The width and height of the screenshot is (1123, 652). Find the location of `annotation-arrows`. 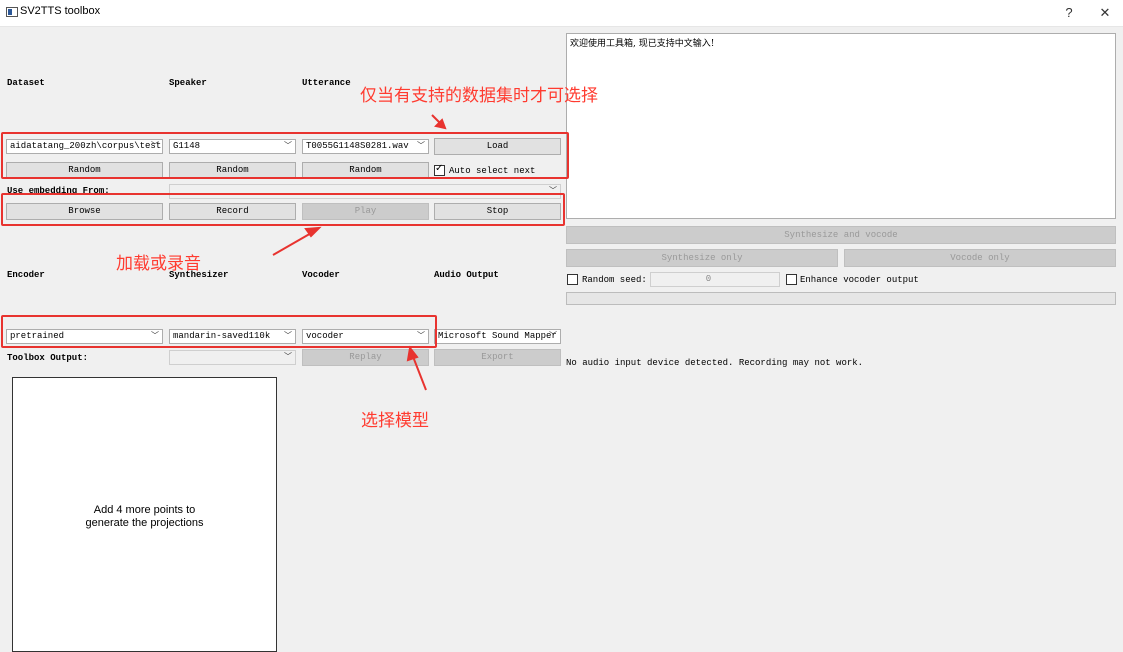

annotation-arrows is located at coordinates (359, 252).